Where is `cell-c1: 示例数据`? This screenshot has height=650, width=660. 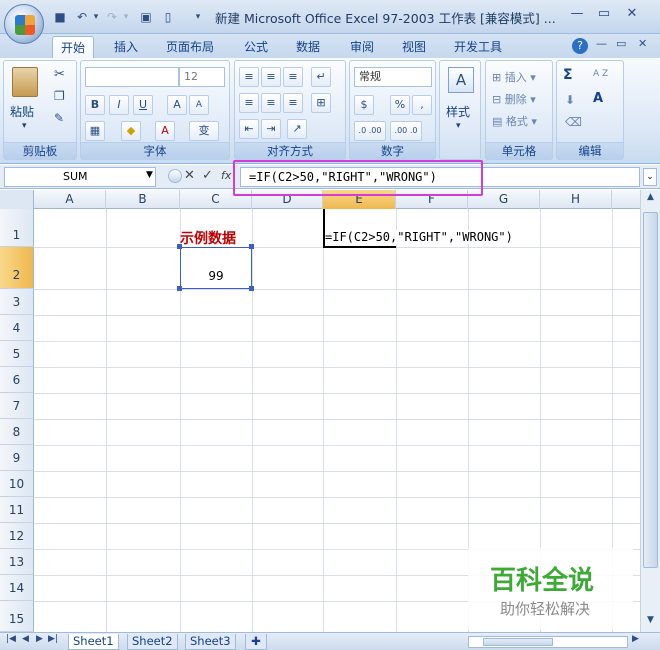
cell-c1: 示例数据 is located at coordinates (220, 238).